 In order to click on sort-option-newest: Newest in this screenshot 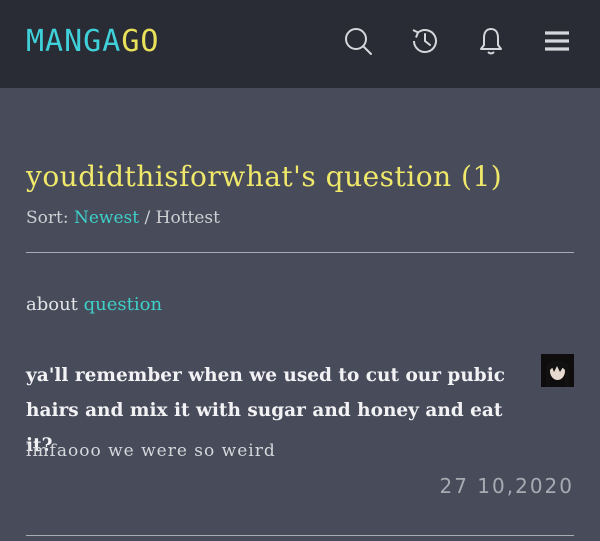, I will do `click(106, 218)`.